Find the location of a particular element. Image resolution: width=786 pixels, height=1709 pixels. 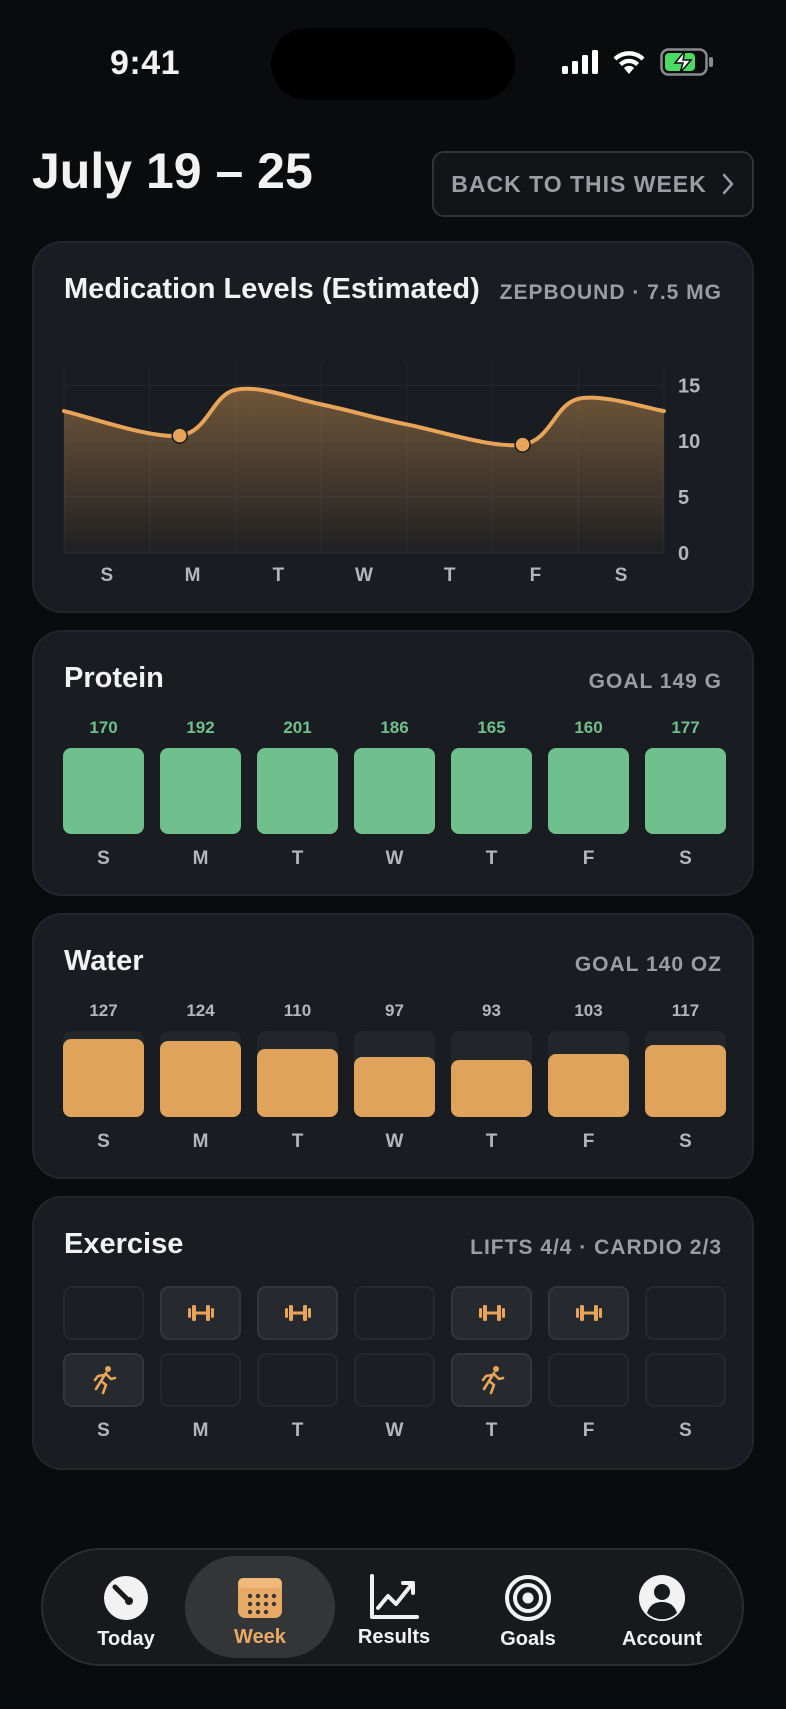

exercise-card: Exercise LIFTS 4/4 · CARDIO 2/3 S M T W T F S is located at coordinates (393, 1333).